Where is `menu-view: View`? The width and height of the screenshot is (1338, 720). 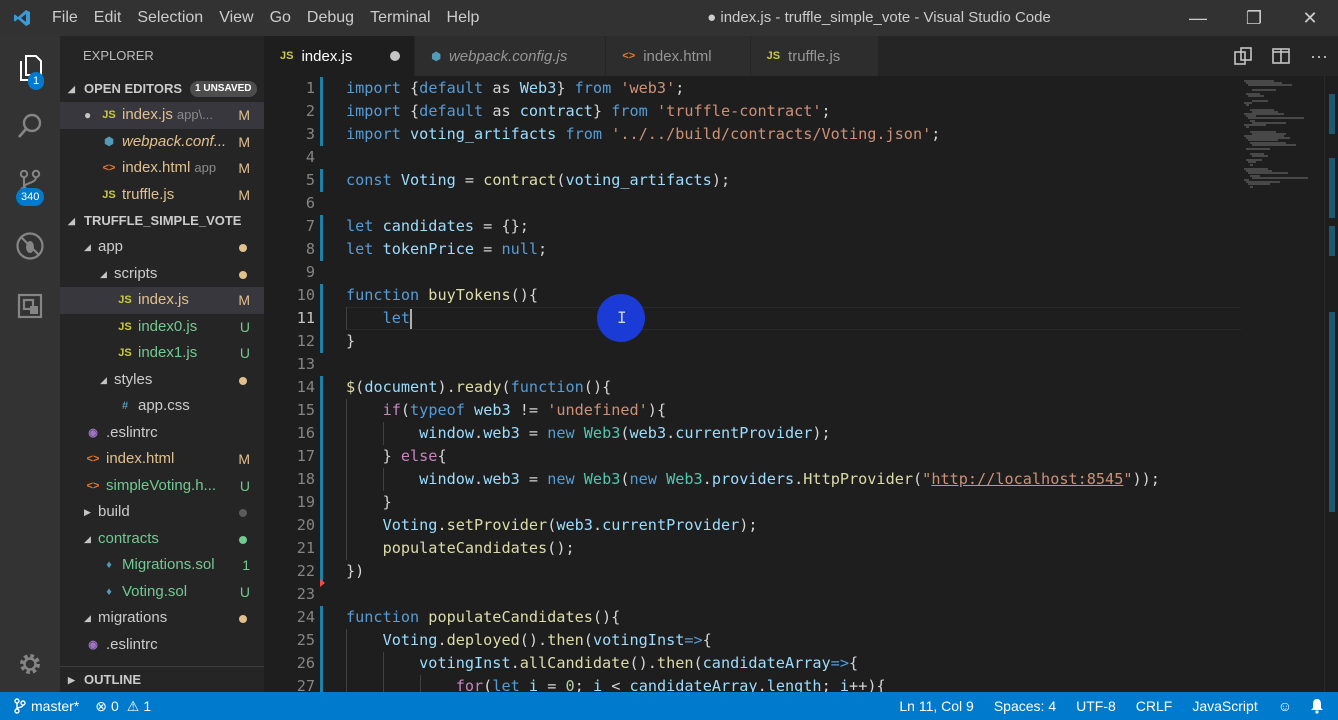 menu-view: View is located at coordinates (236, 18).